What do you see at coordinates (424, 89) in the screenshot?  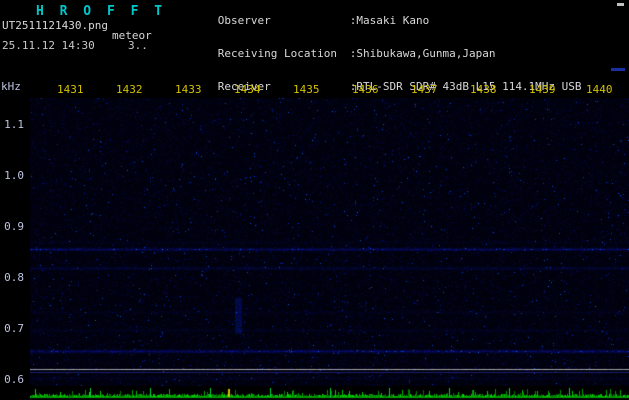 I see `time-tick: 1437` at bounding box center [424, 89].